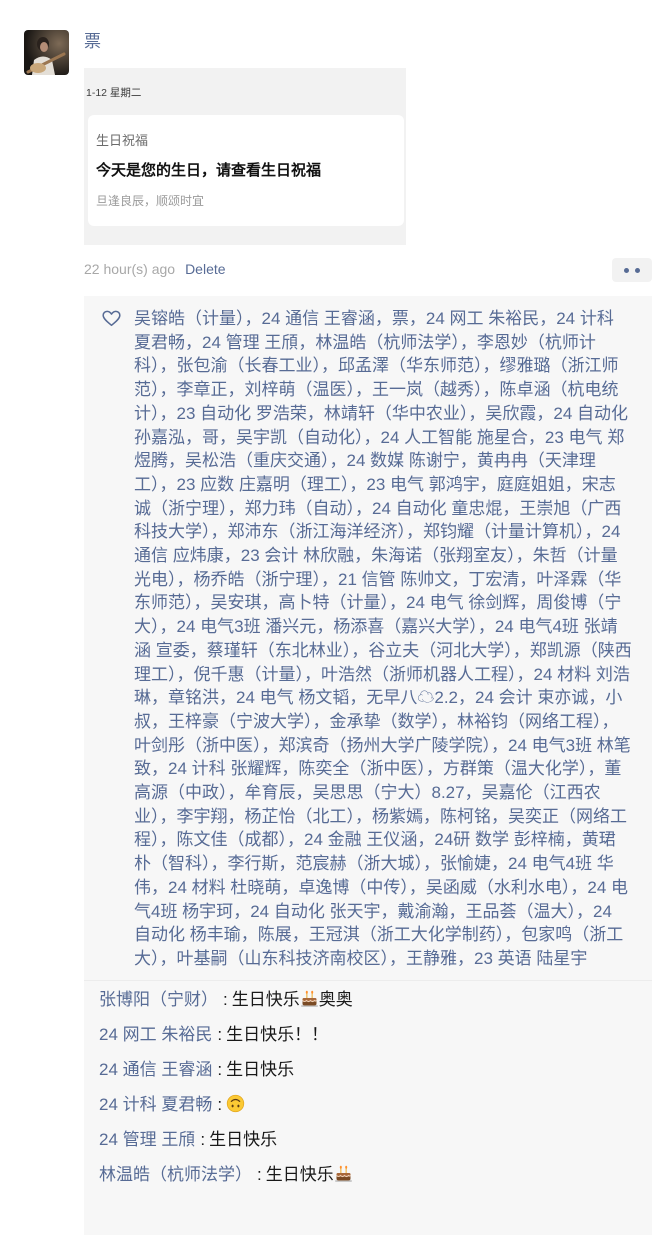  I want to click on liker-name: 吴安琪, so click(236, 602).